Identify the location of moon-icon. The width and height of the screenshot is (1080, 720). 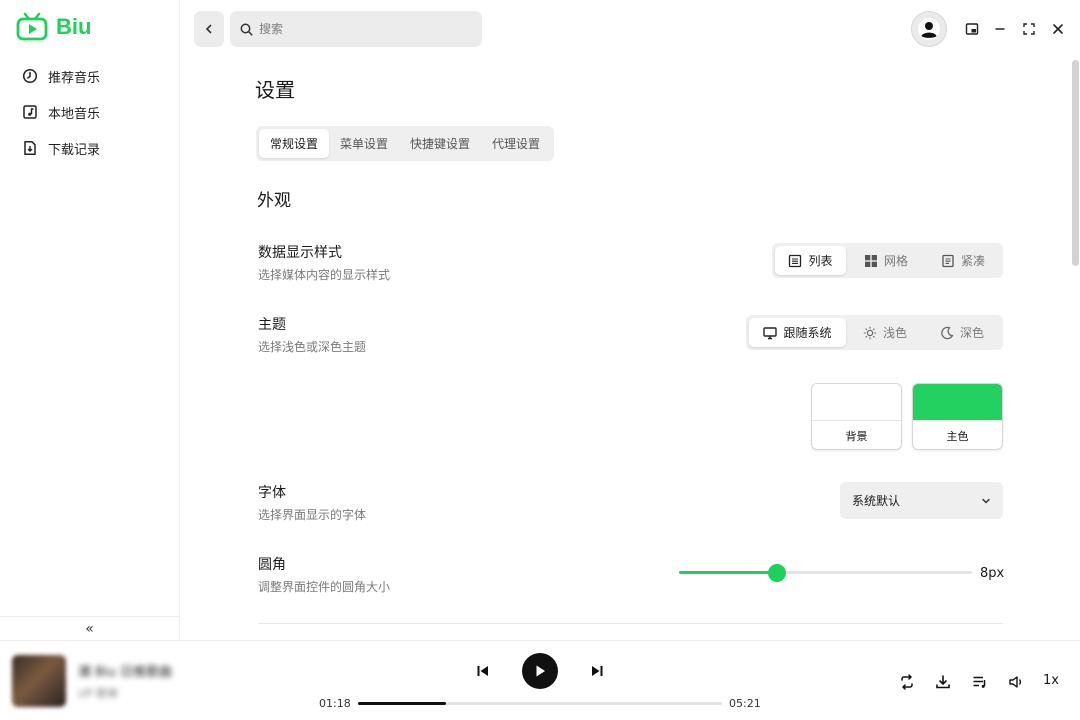
(947, 332).